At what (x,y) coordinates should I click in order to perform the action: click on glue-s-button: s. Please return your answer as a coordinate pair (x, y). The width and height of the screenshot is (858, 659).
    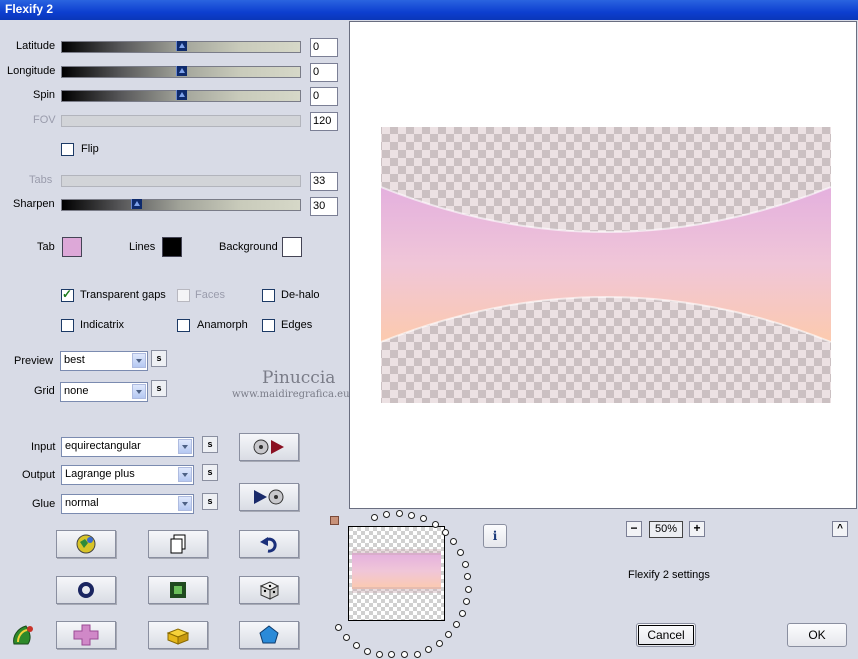
    Looking at the image, I should click on (210, 501).